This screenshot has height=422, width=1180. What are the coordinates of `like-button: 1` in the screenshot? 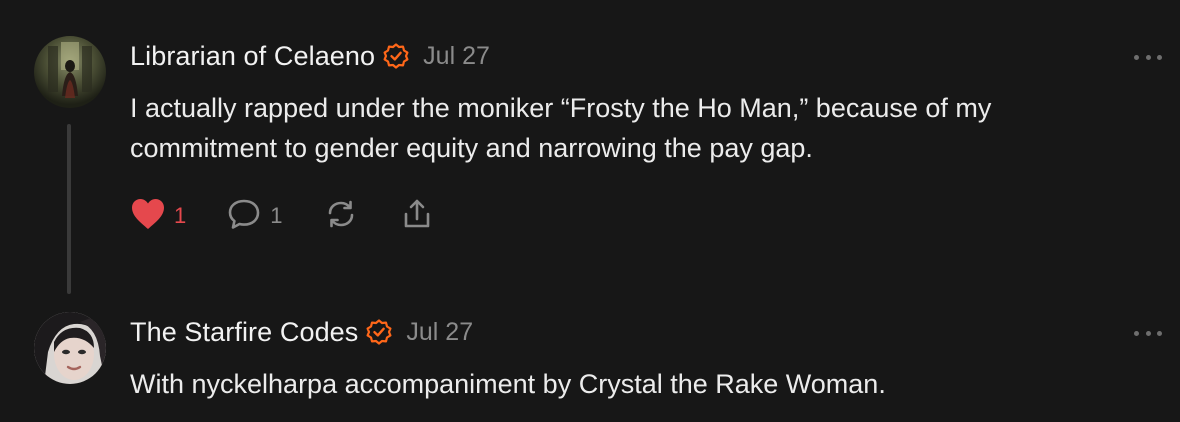 It's located at (158, 216).